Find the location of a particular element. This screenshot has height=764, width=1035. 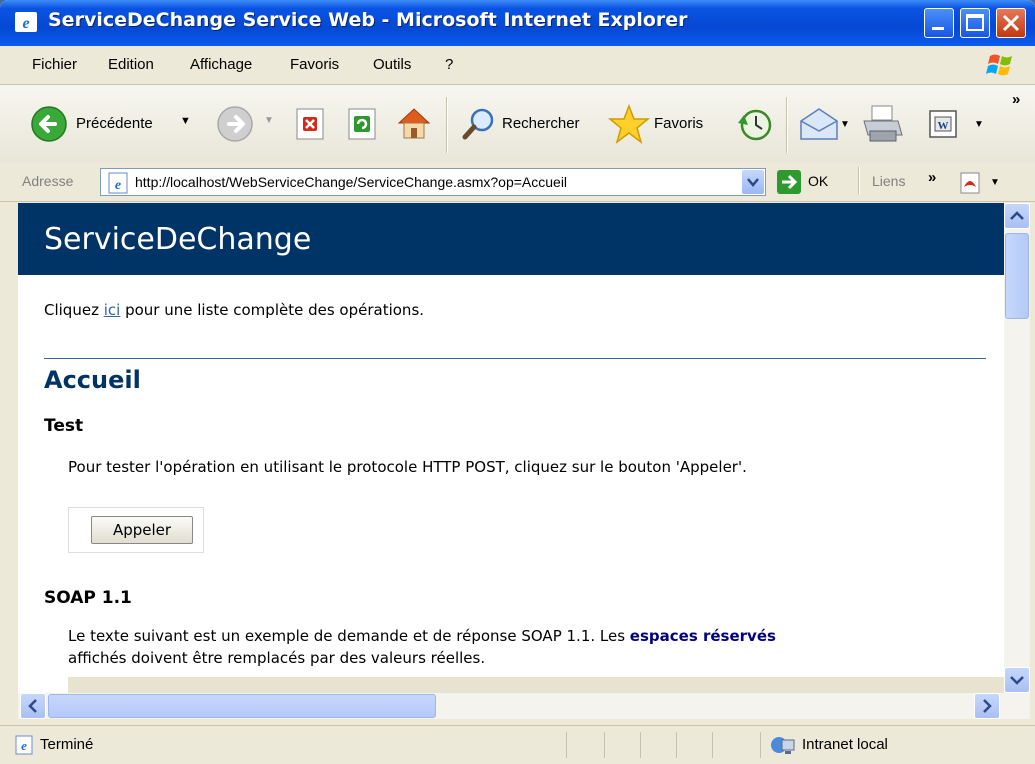

scroll-down-button is located at coordinates (1017, 680).